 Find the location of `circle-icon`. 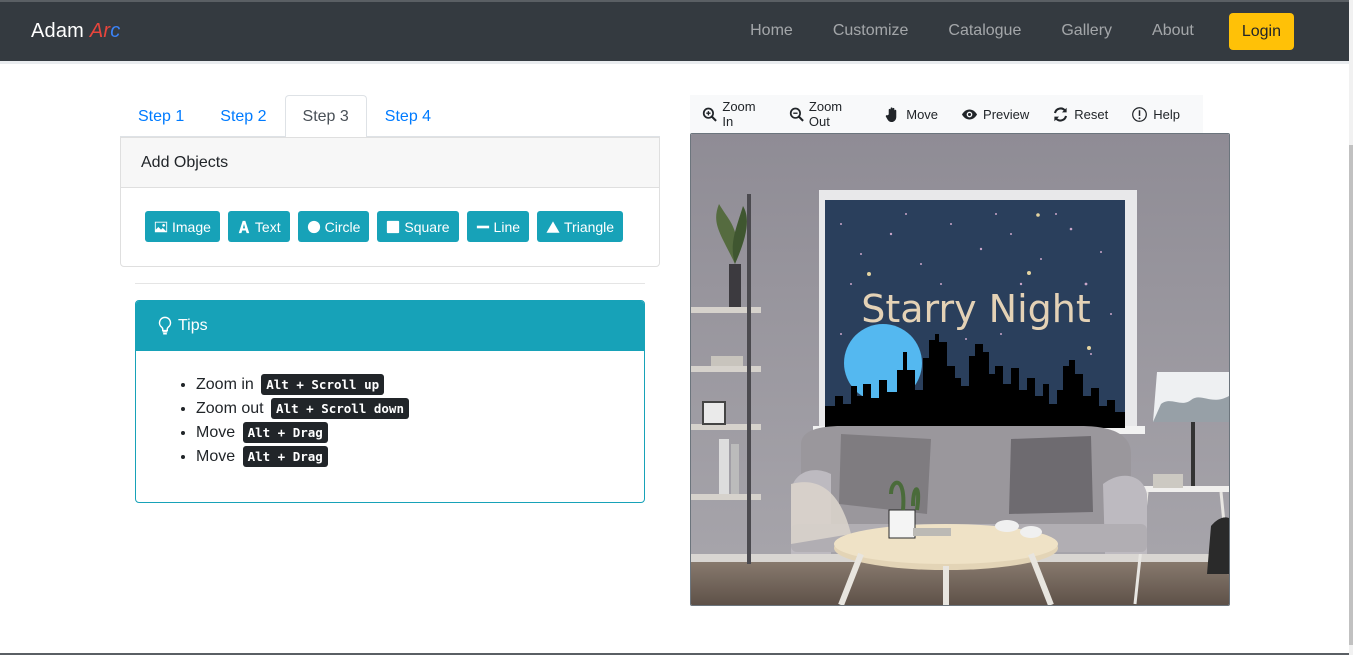

circle-icon is located at coordinates (313, 226).